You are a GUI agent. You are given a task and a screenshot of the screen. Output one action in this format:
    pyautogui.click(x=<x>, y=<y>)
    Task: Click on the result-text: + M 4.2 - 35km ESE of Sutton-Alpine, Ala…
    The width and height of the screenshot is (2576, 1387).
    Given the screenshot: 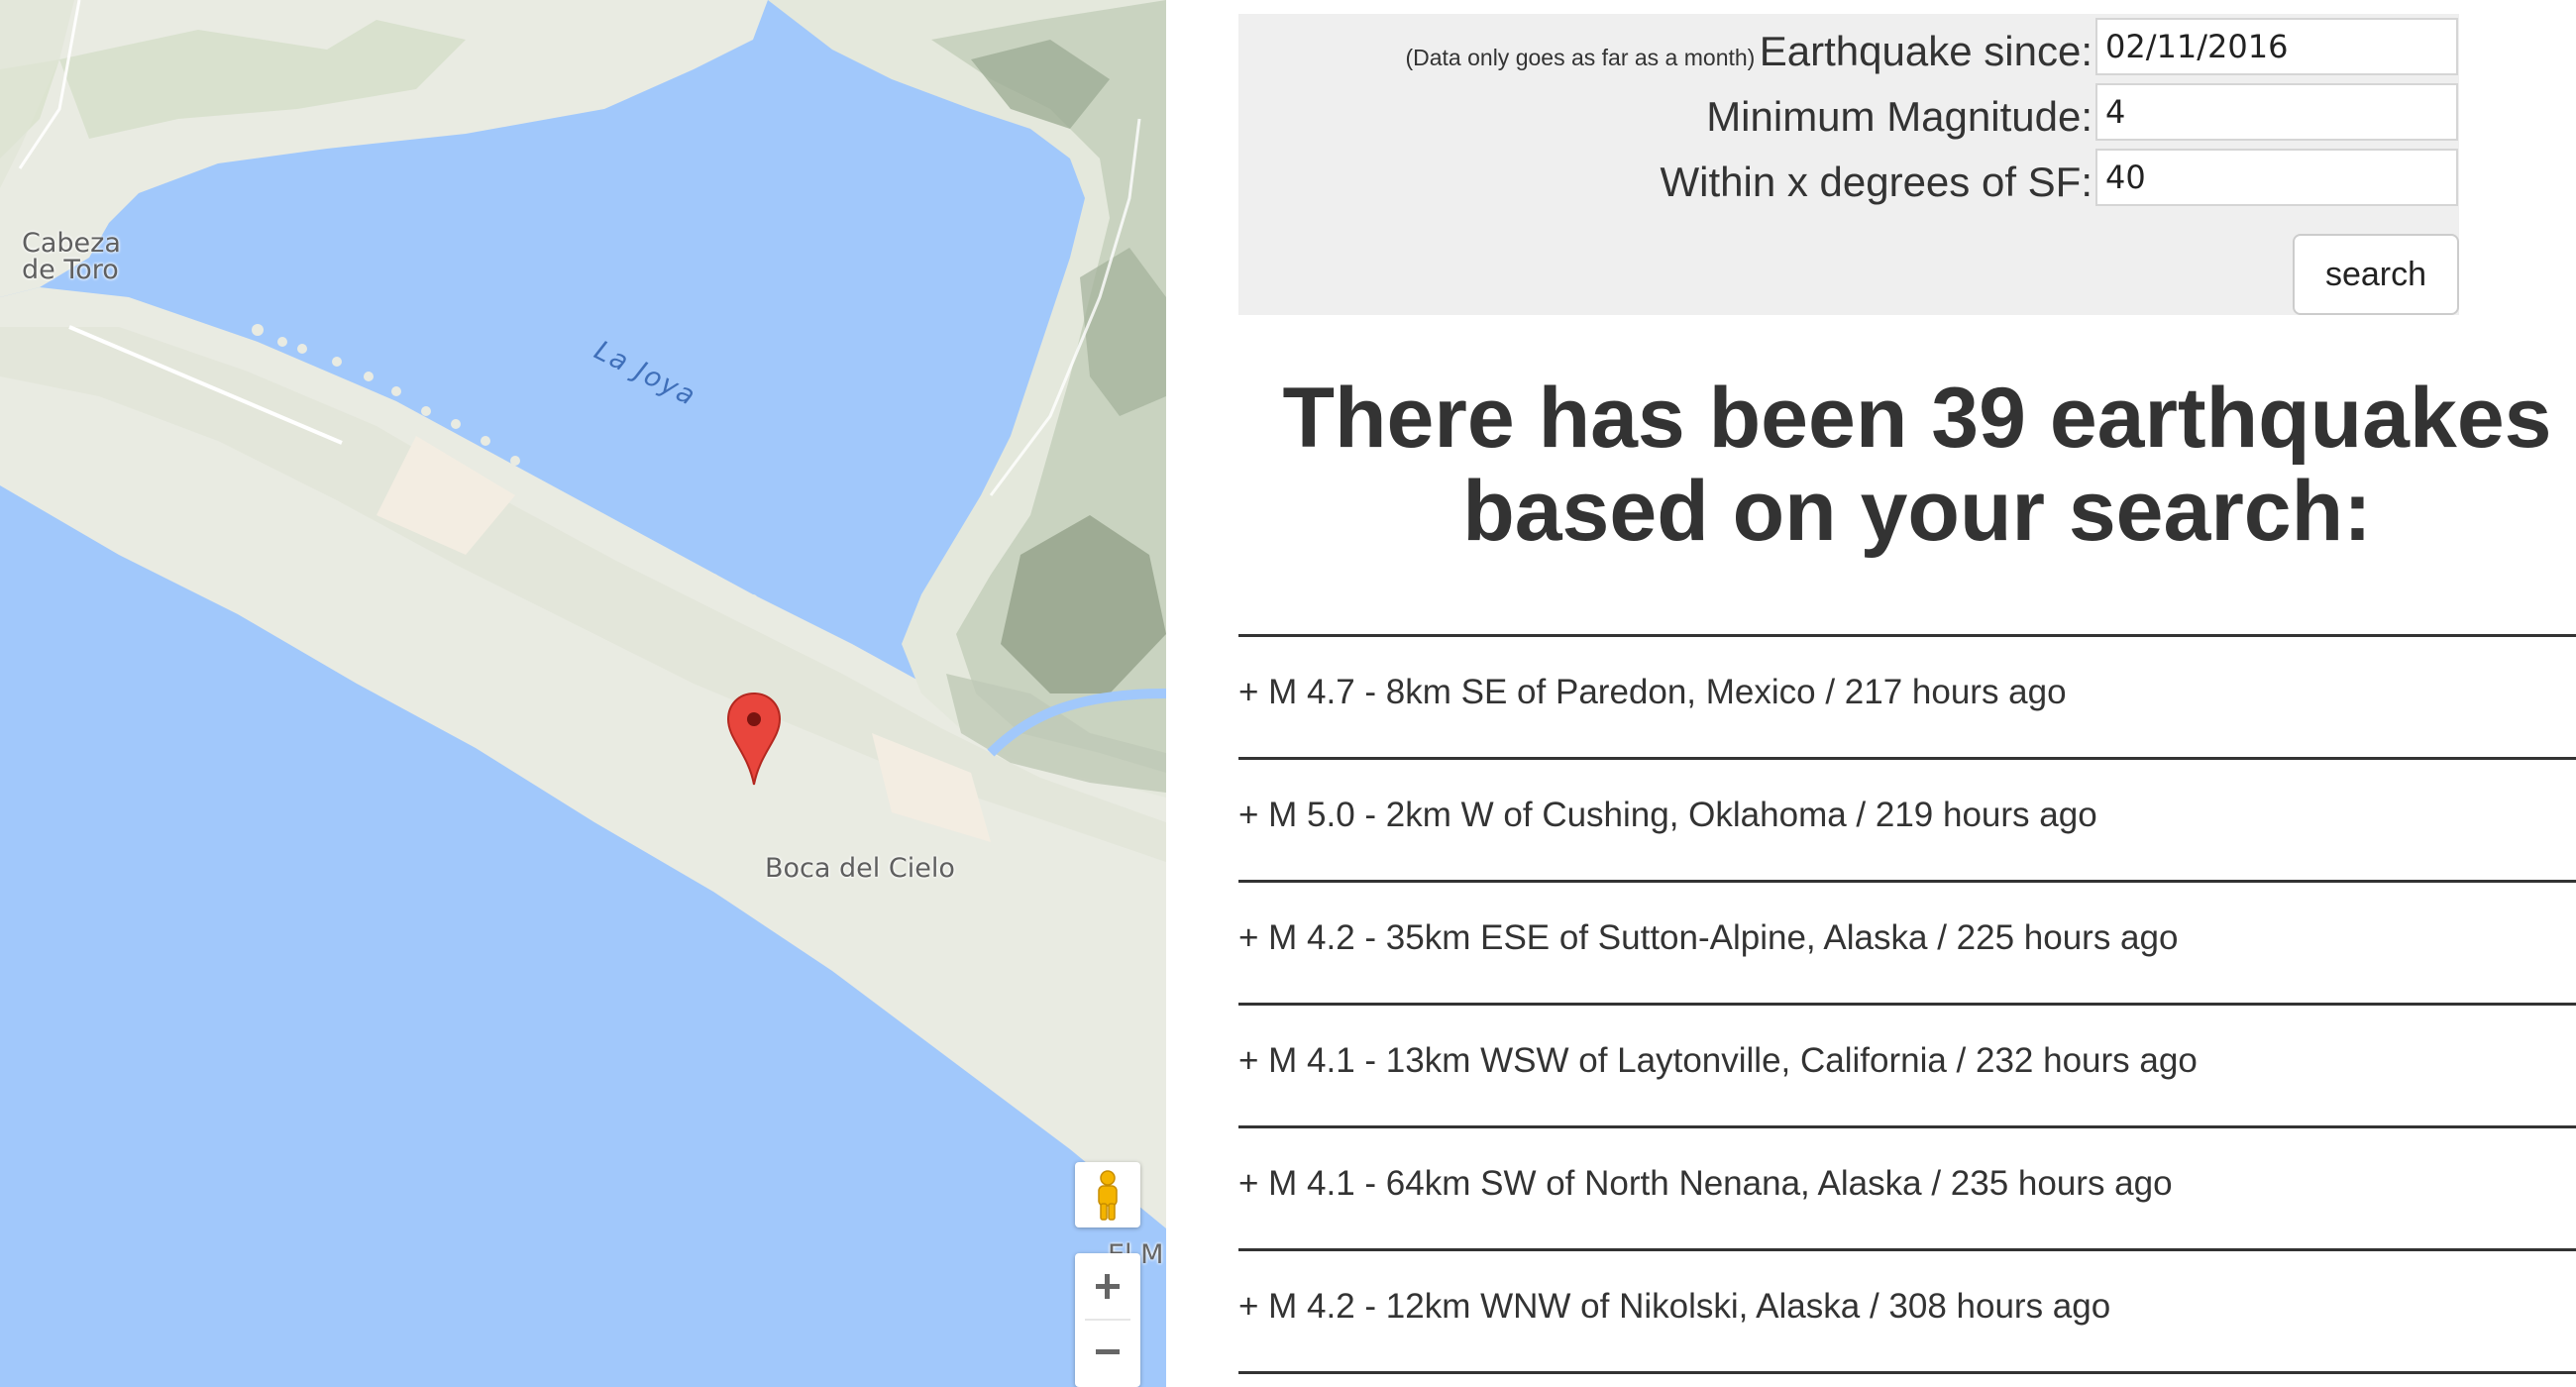 What is the action you would take?
    pyautogui.click(x=1708, y=937)
    